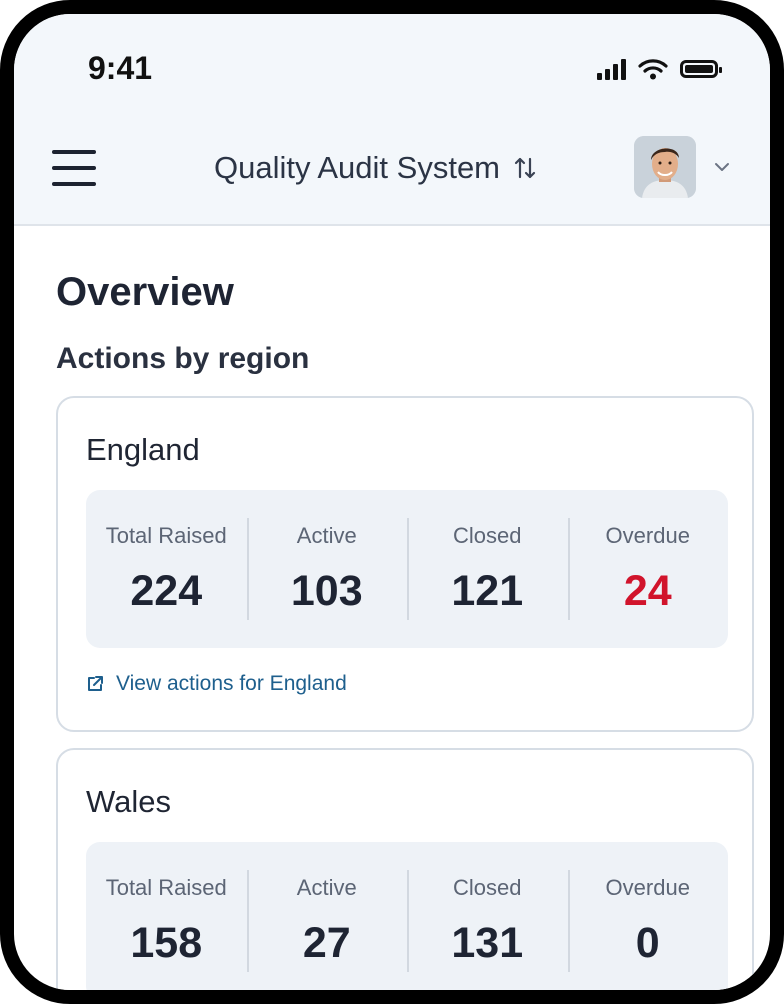 This screenshot has height=1004, width=784. I want to click on chevron-down-icon, so click(722, 167).